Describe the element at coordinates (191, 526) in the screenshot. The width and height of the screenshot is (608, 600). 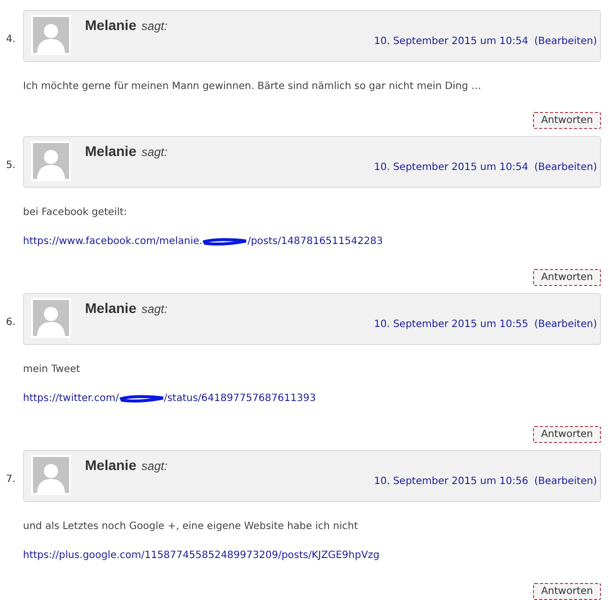
I see `comment-text: und als Letztes noch Google +, eine eigene Website habe ich nicht` at that location.